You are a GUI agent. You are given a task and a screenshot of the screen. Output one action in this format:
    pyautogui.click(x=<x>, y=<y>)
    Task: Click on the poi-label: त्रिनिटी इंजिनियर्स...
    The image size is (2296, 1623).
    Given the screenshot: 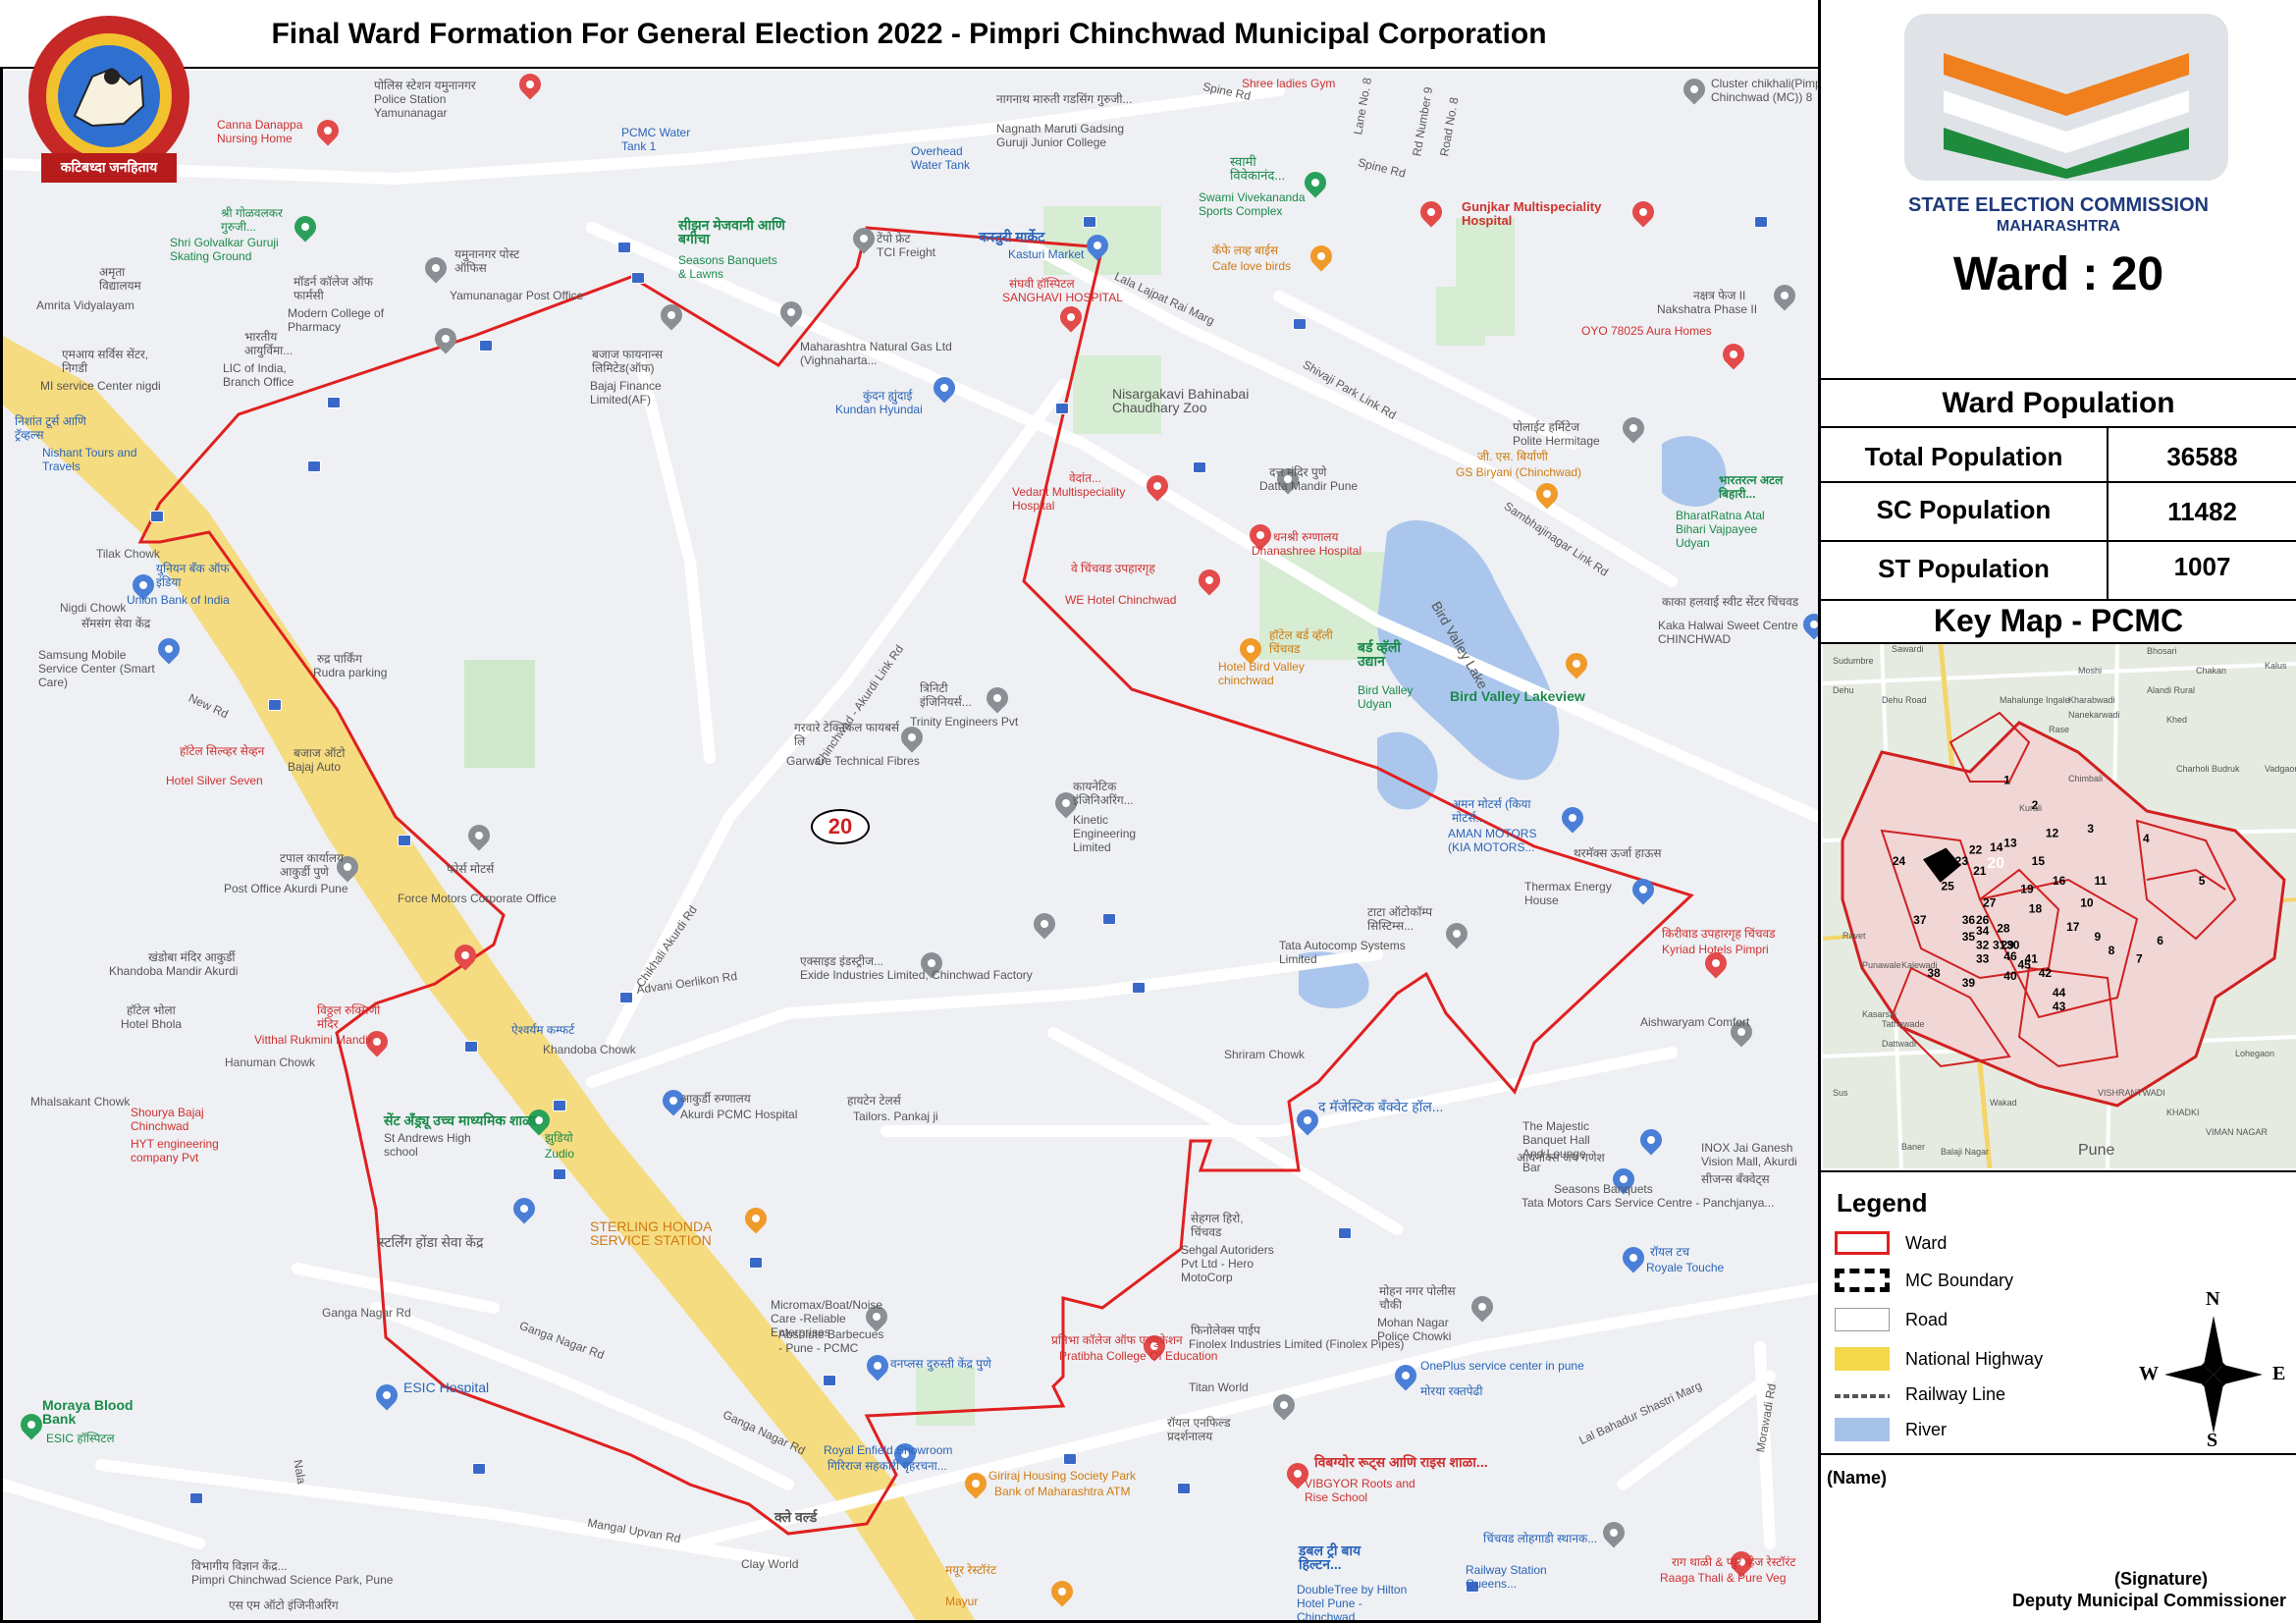 What is the action you would take?
    pyautogui.click(x=946, y=695)
    